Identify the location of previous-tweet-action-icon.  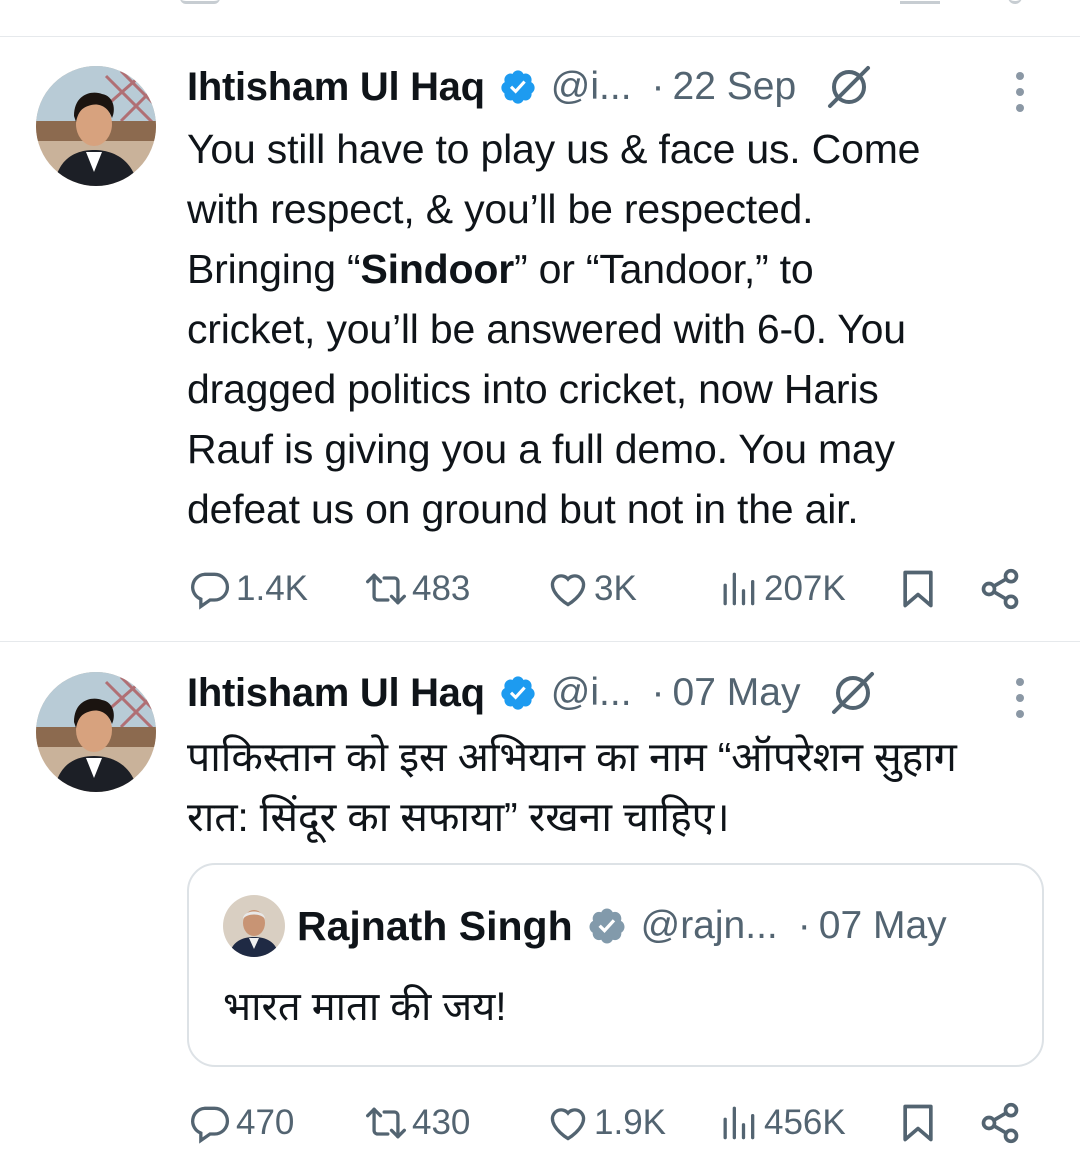
(200, 2).